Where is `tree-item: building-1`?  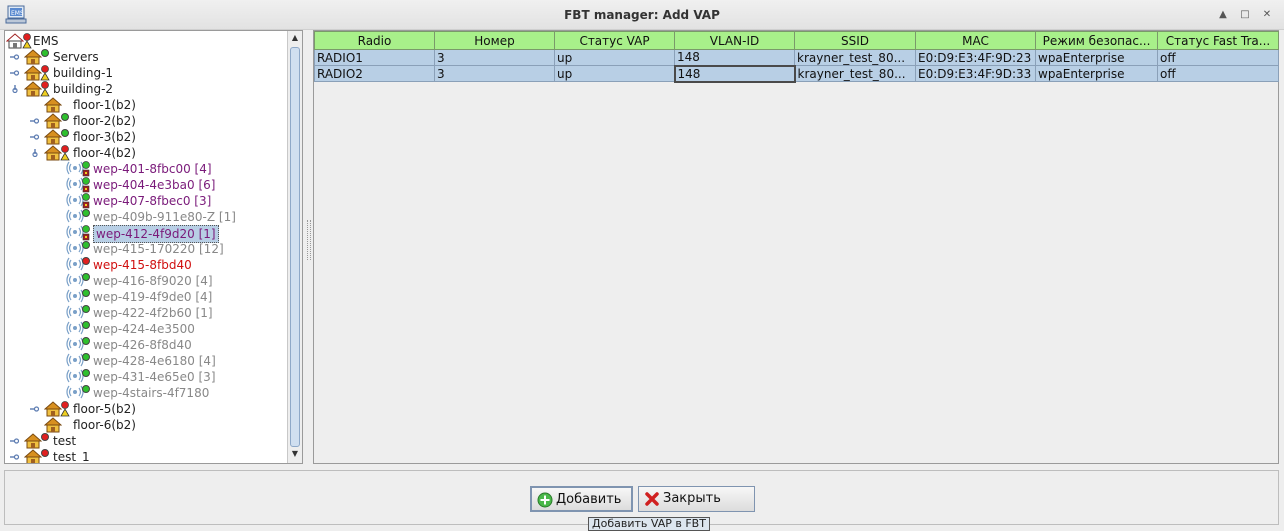 tree-item: building-1 is located at coordinates (145, 73).